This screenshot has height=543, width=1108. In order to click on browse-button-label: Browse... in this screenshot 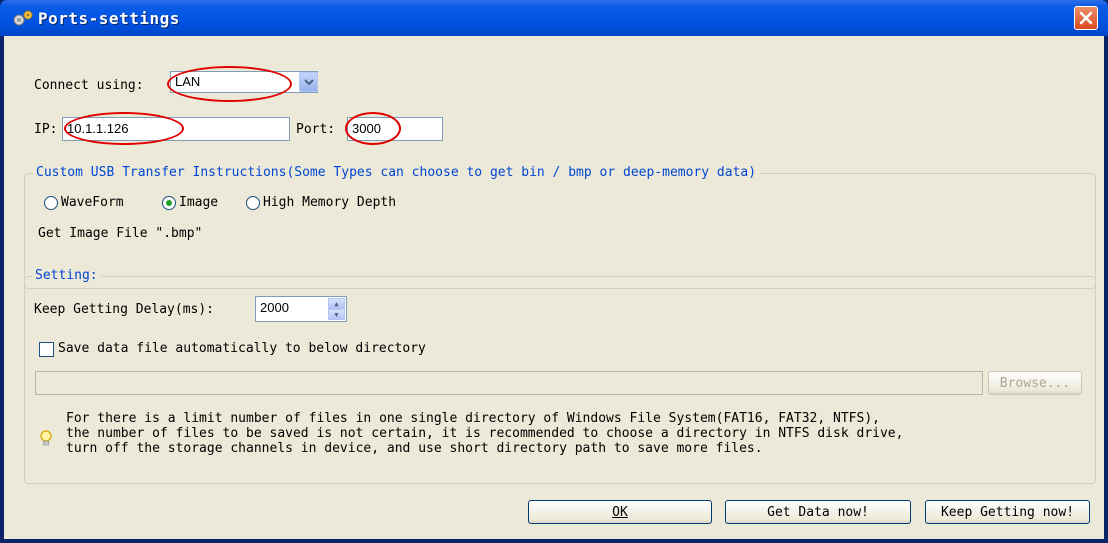, I will do `click(1035, 383)`.